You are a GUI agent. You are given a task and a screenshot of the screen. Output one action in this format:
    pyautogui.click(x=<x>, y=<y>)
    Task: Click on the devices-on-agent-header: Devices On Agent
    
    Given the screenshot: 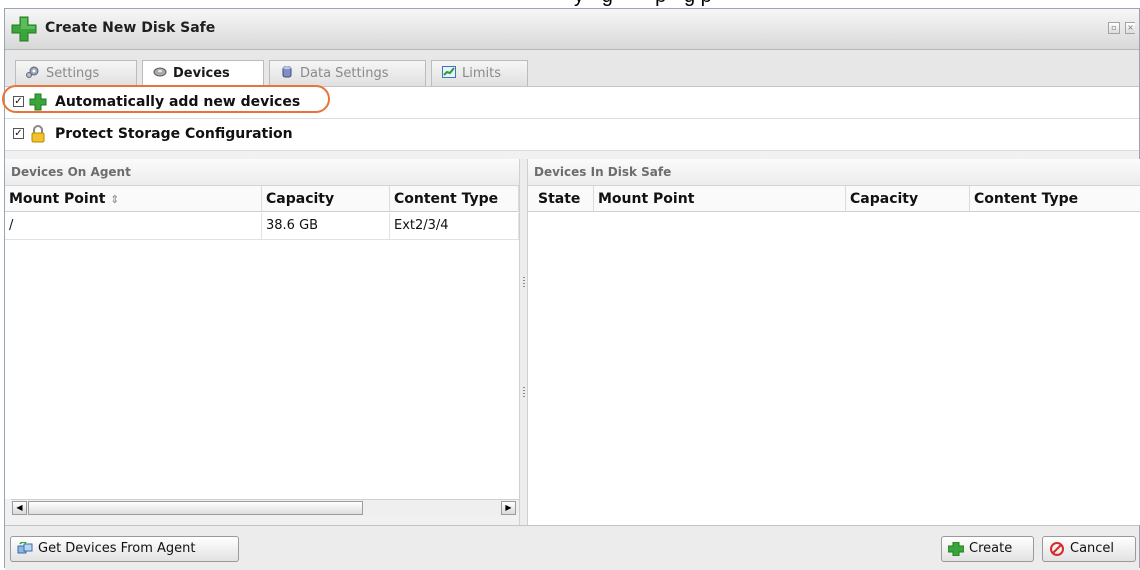 What is the action you would take?
    pyautogui.click(x=262, y=172)
    